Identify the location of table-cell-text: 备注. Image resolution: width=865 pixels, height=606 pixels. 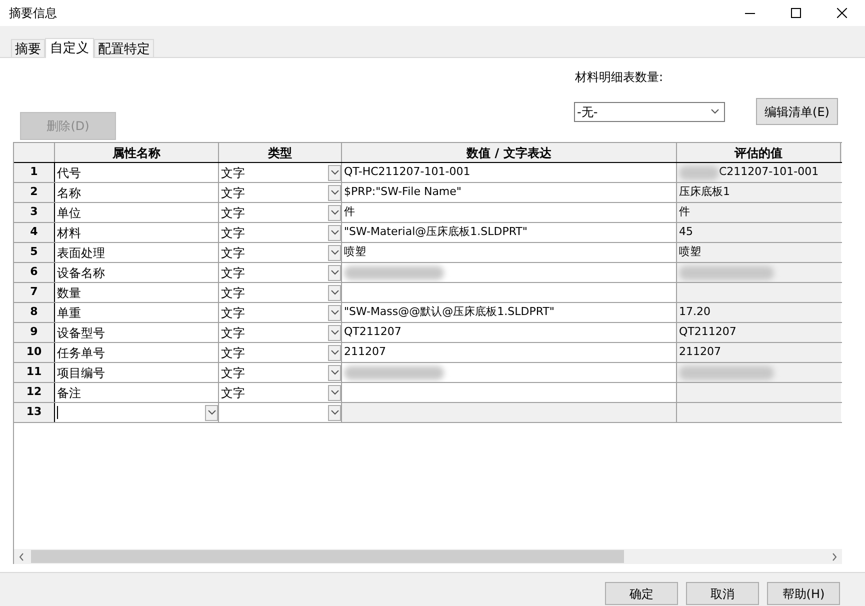
(69, 393).